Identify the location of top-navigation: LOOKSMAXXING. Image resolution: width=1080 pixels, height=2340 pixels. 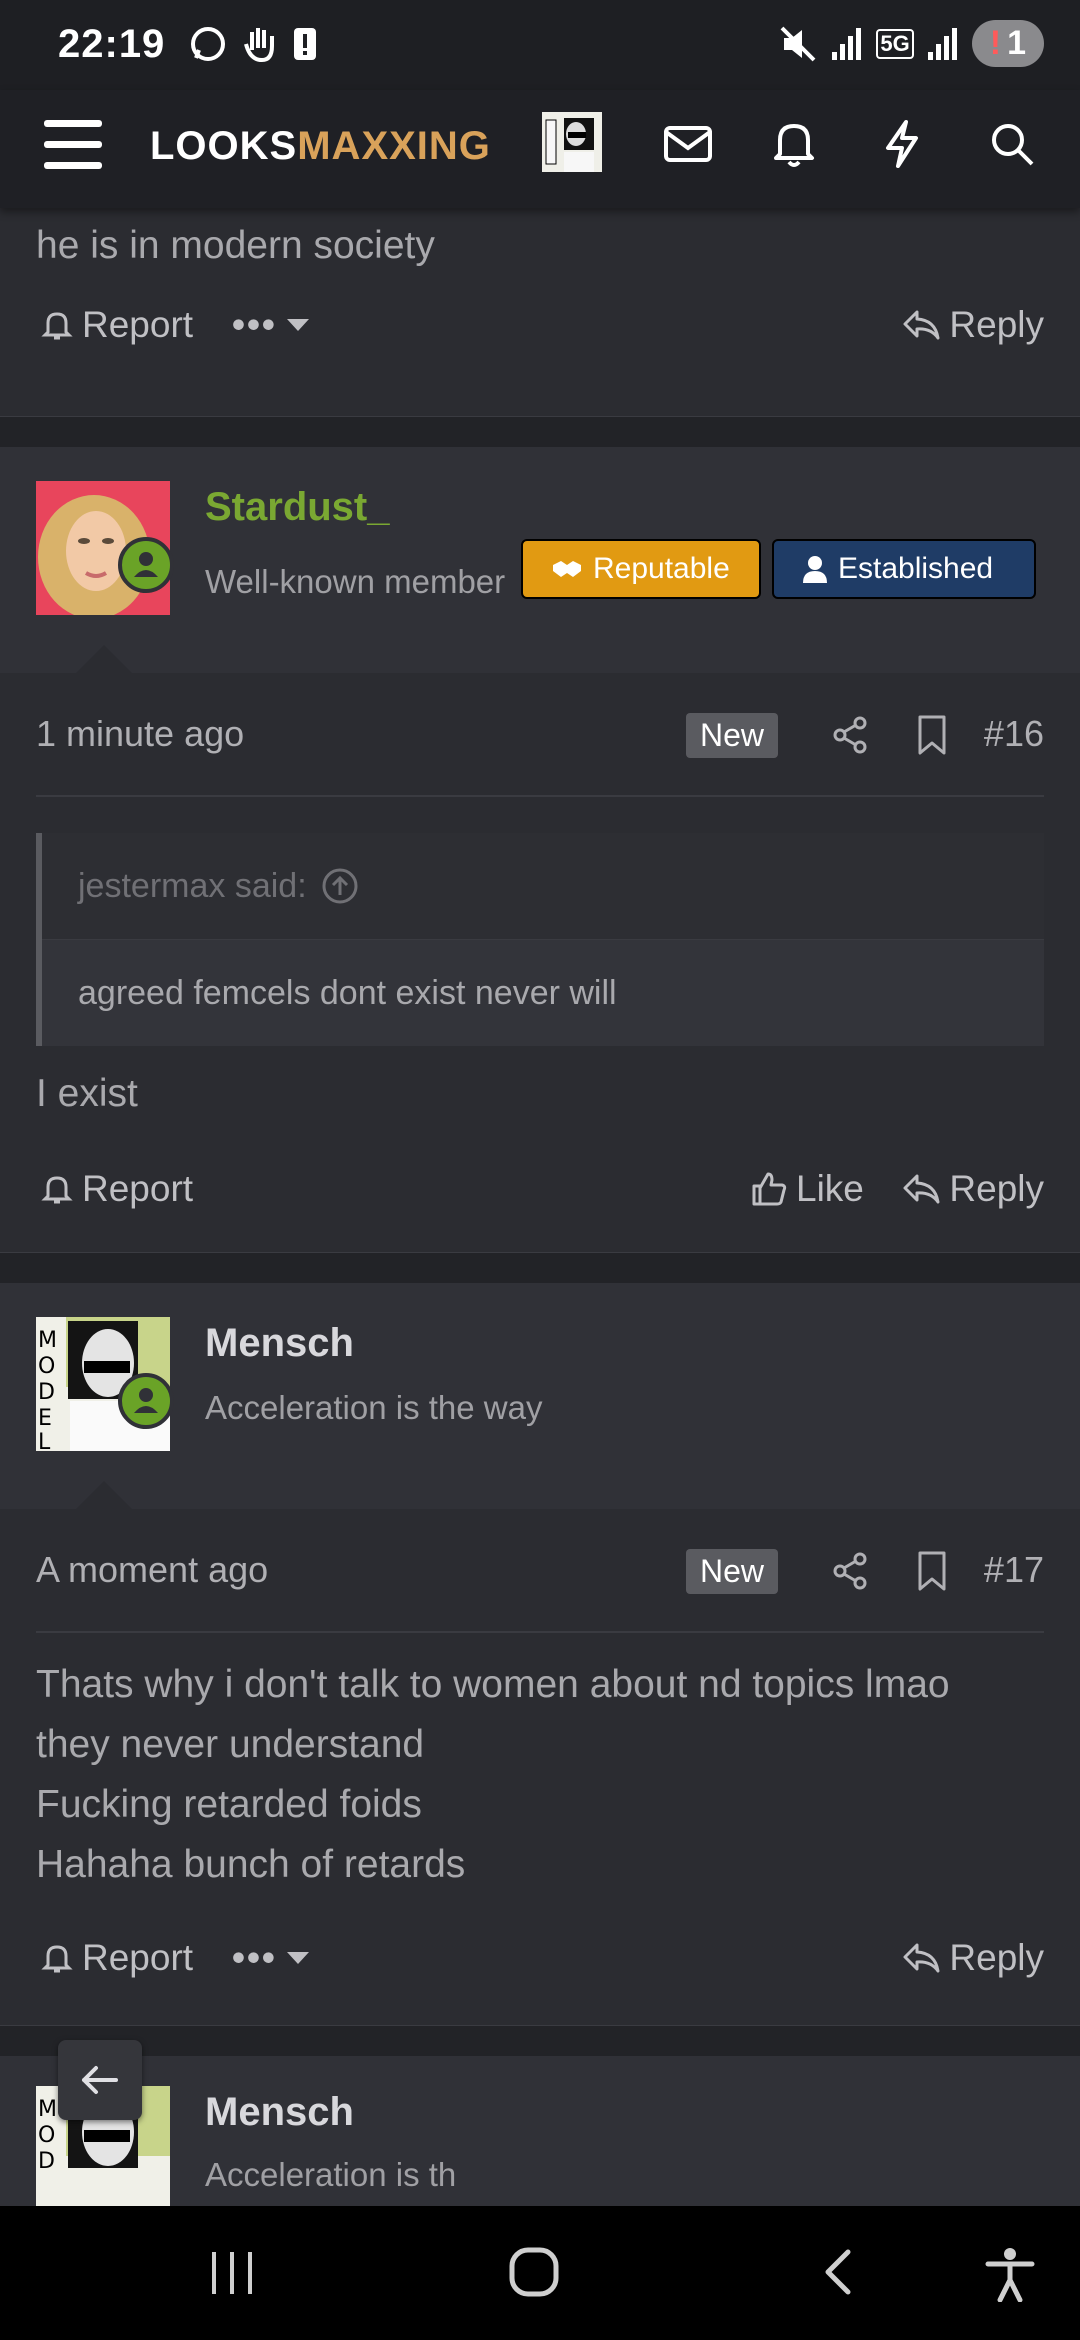
(540, 149).